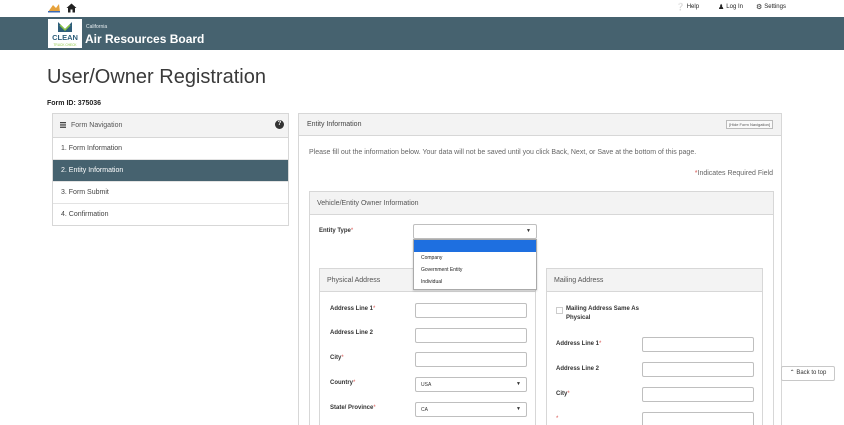 The image size is (844, 425). Describe the element at coordinates (602, 314) in the screenshot. I see `mailing-same-as-physical-label: Mailing Address Same As Physical` at that location.